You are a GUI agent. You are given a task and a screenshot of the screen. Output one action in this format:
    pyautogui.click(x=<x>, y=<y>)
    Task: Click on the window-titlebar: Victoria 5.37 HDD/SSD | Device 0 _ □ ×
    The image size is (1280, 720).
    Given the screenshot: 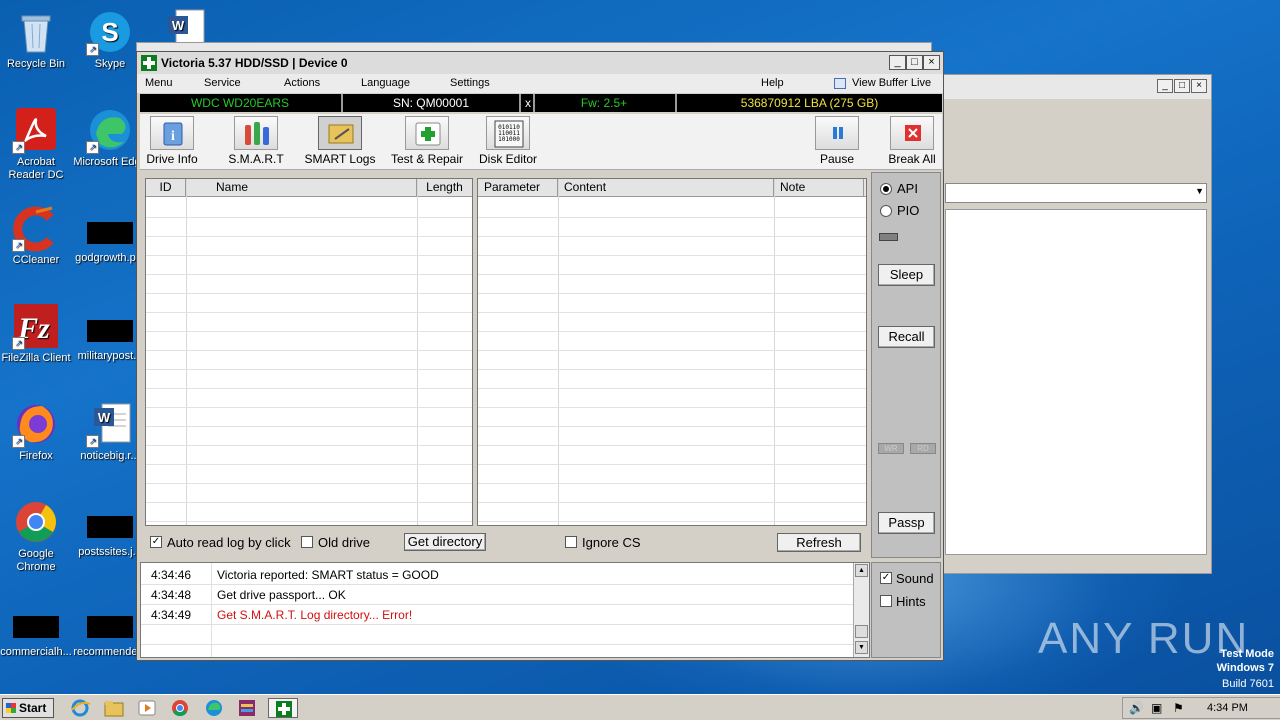 What is the action you would take?
    pyautogui.click(x=540, y=63)
    